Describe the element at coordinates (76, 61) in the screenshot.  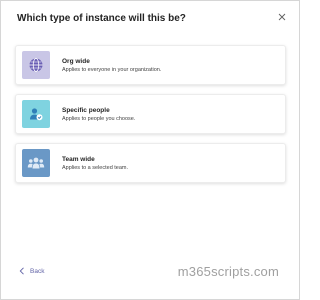
I see `option-title: Org wide` at that location.